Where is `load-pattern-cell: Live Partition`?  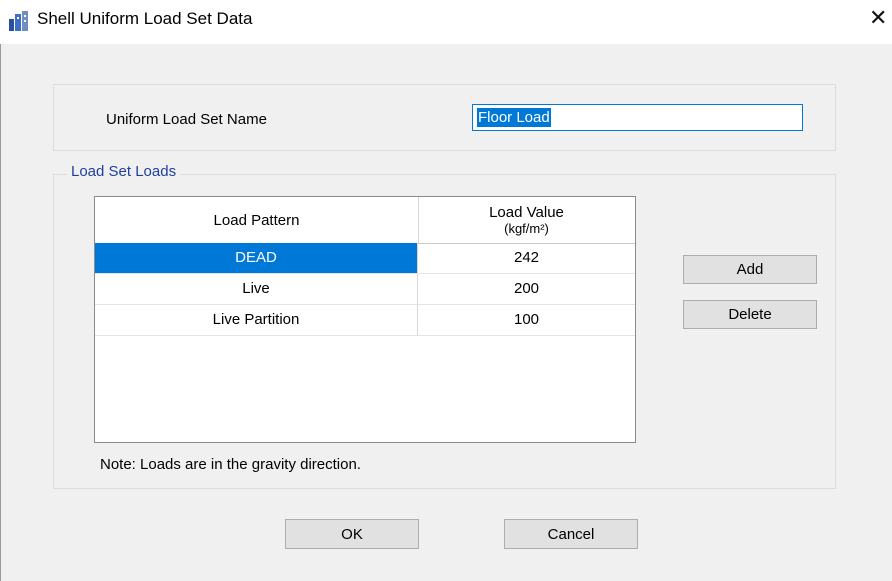
load-pattern-cell: Live Partition is located at coordinates (256, 320).